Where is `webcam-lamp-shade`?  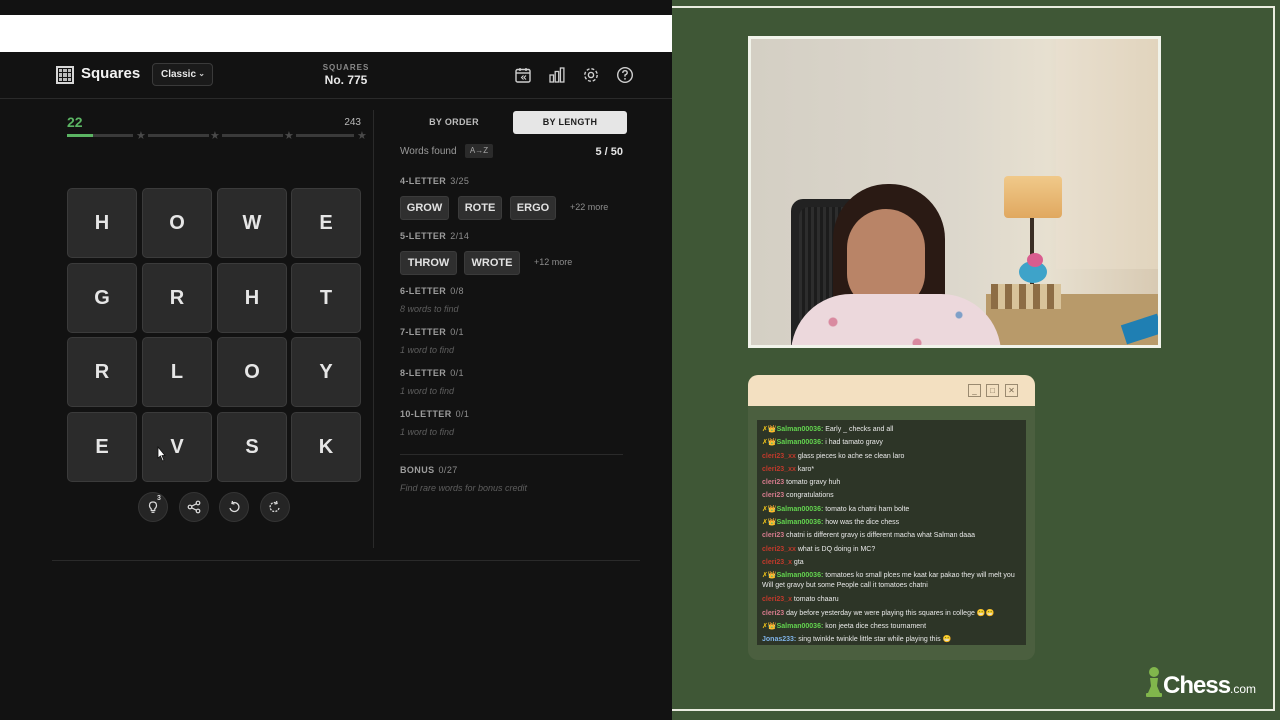
webcam-lamp-shade is located at coordinates (1033, 197).